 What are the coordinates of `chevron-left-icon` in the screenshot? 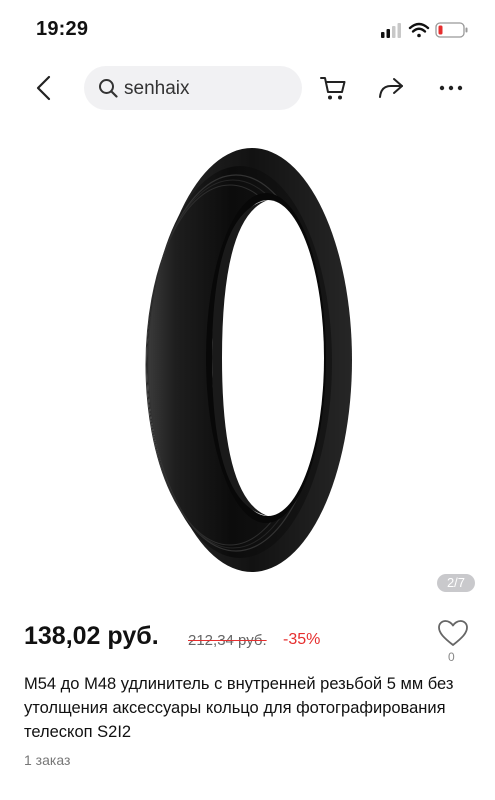 It's located at (43, 88).